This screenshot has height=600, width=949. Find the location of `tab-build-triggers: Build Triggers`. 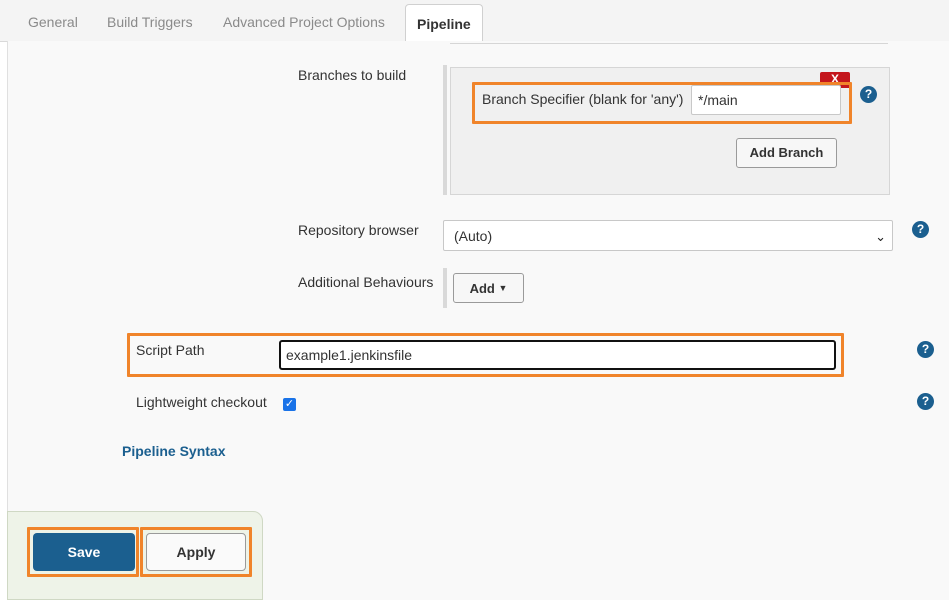

tab-build-triggers: Build Triggers is located at coordinates (150, 20).